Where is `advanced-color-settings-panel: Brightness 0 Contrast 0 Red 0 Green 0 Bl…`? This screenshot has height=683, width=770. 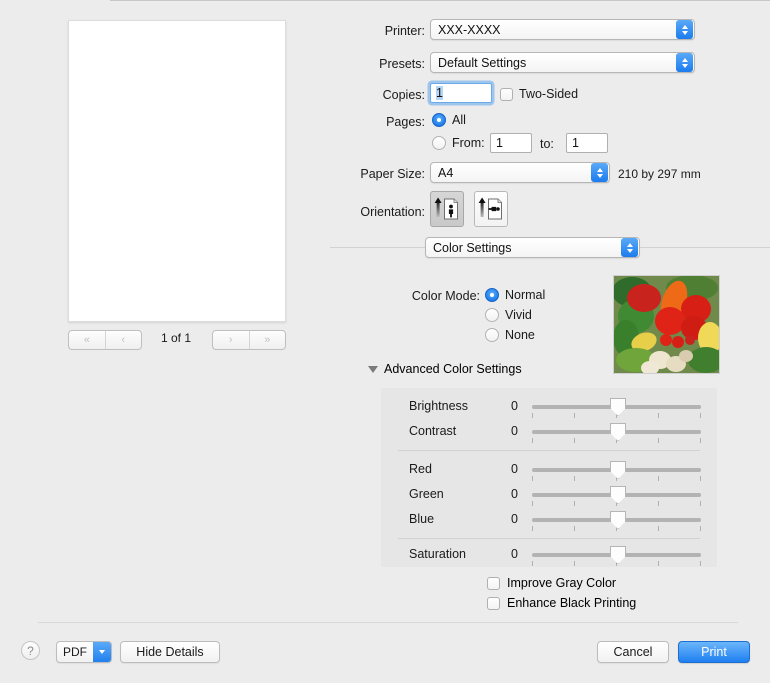
advanced-color-settings-panel: Brightness 0 Contrast 0 Red 0 Green 0 Bl… is located at coordinates (549, 477).